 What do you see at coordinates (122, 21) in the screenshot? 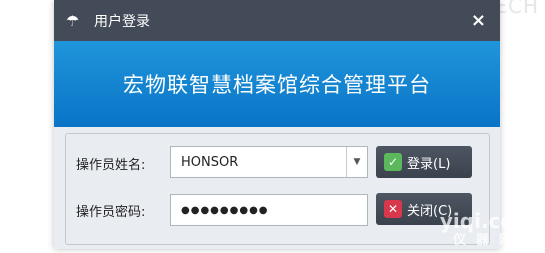
I see `window-title: 用户登录` at bounding box center [122, 21].